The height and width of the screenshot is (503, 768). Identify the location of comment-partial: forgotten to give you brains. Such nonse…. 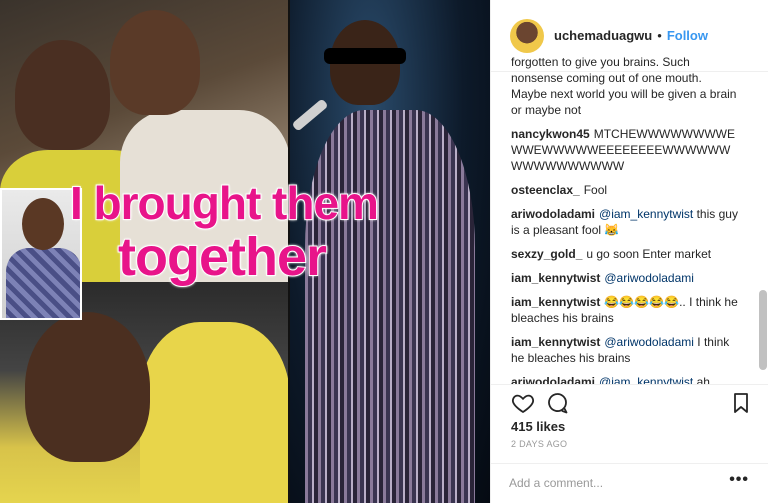
(624, 86).